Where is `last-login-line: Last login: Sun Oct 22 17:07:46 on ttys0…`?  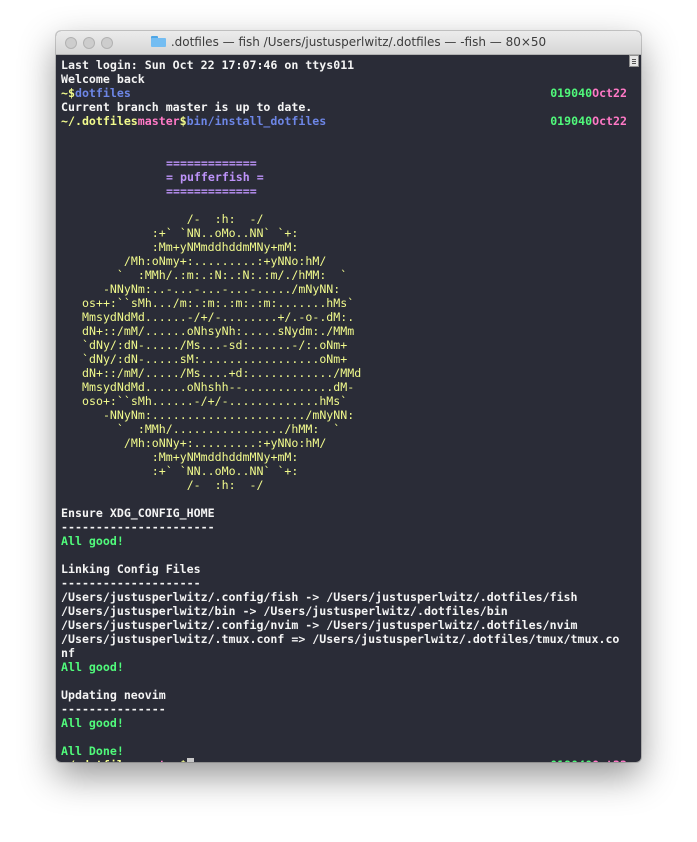 last-login-line: Last login: Sun Oct 22 17:07:46 on ttys0… is located at coordinates (208, 65).